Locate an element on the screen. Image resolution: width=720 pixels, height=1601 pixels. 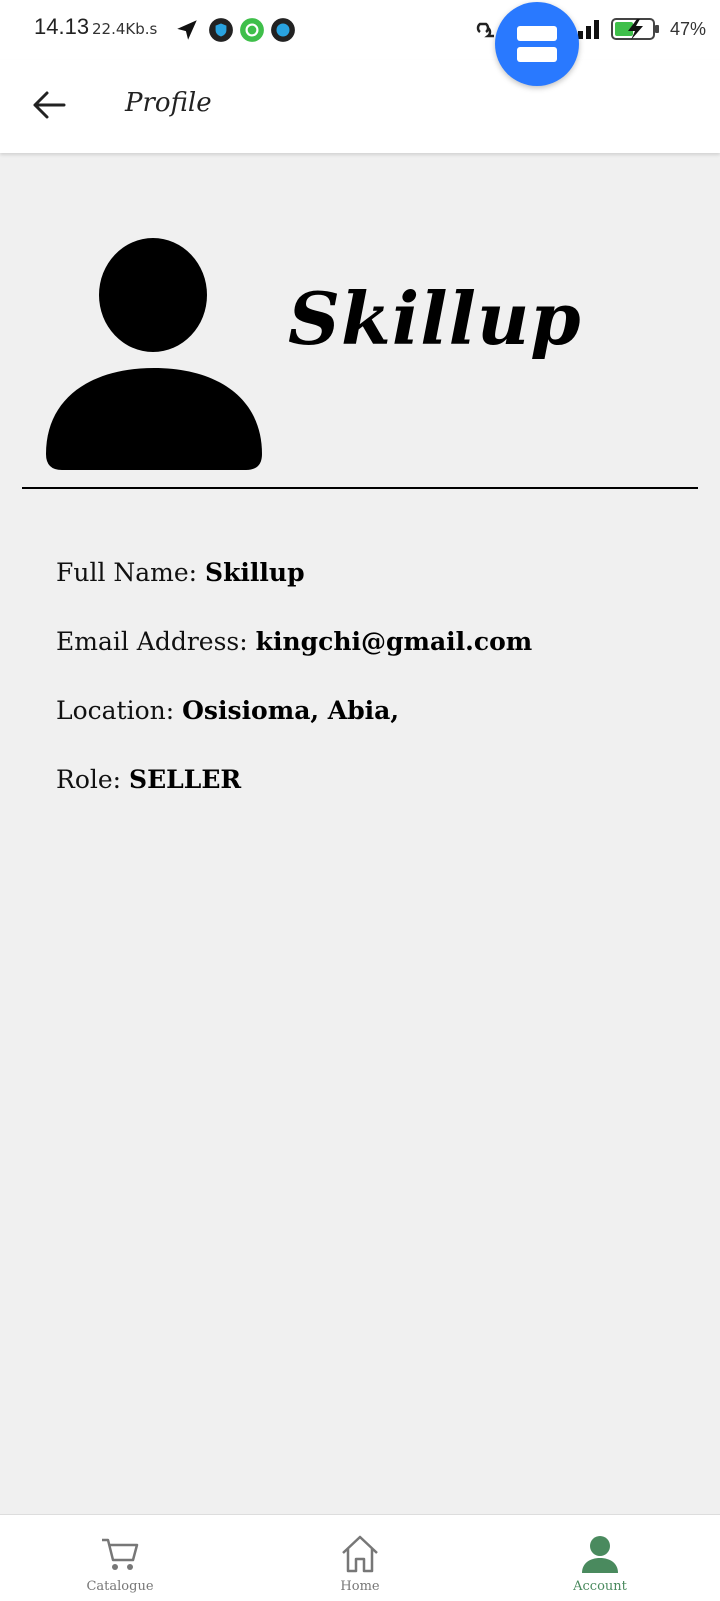
nav-item-account: Account is located at coordinates (600, 1558).